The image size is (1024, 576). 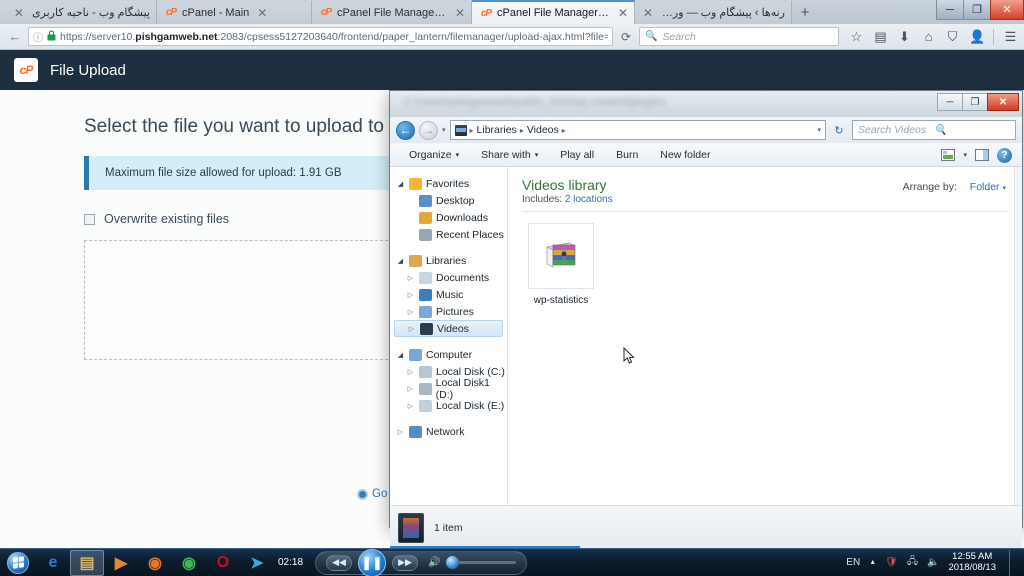 What do you see at coordinates (977, 37) in the screenshot?
I see `sync-account-icon: 👤` at bounding box center [977, 37].